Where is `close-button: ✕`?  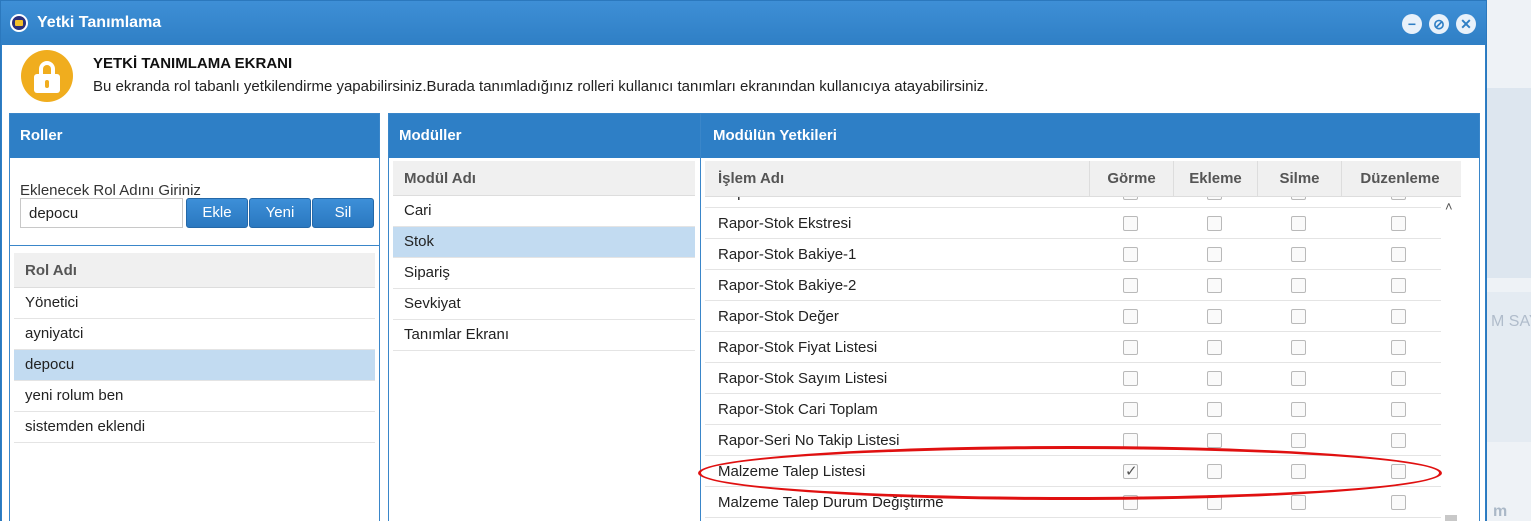 close-button: ✕ is located at coordinates (1466, 24).